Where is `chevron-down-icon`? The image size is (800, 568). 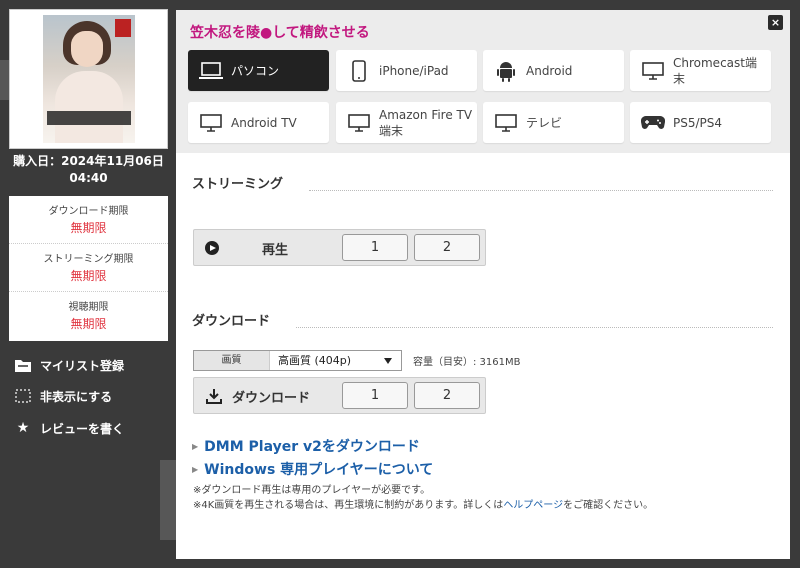
chevron-down-icon is located at coordinates (388, 361).